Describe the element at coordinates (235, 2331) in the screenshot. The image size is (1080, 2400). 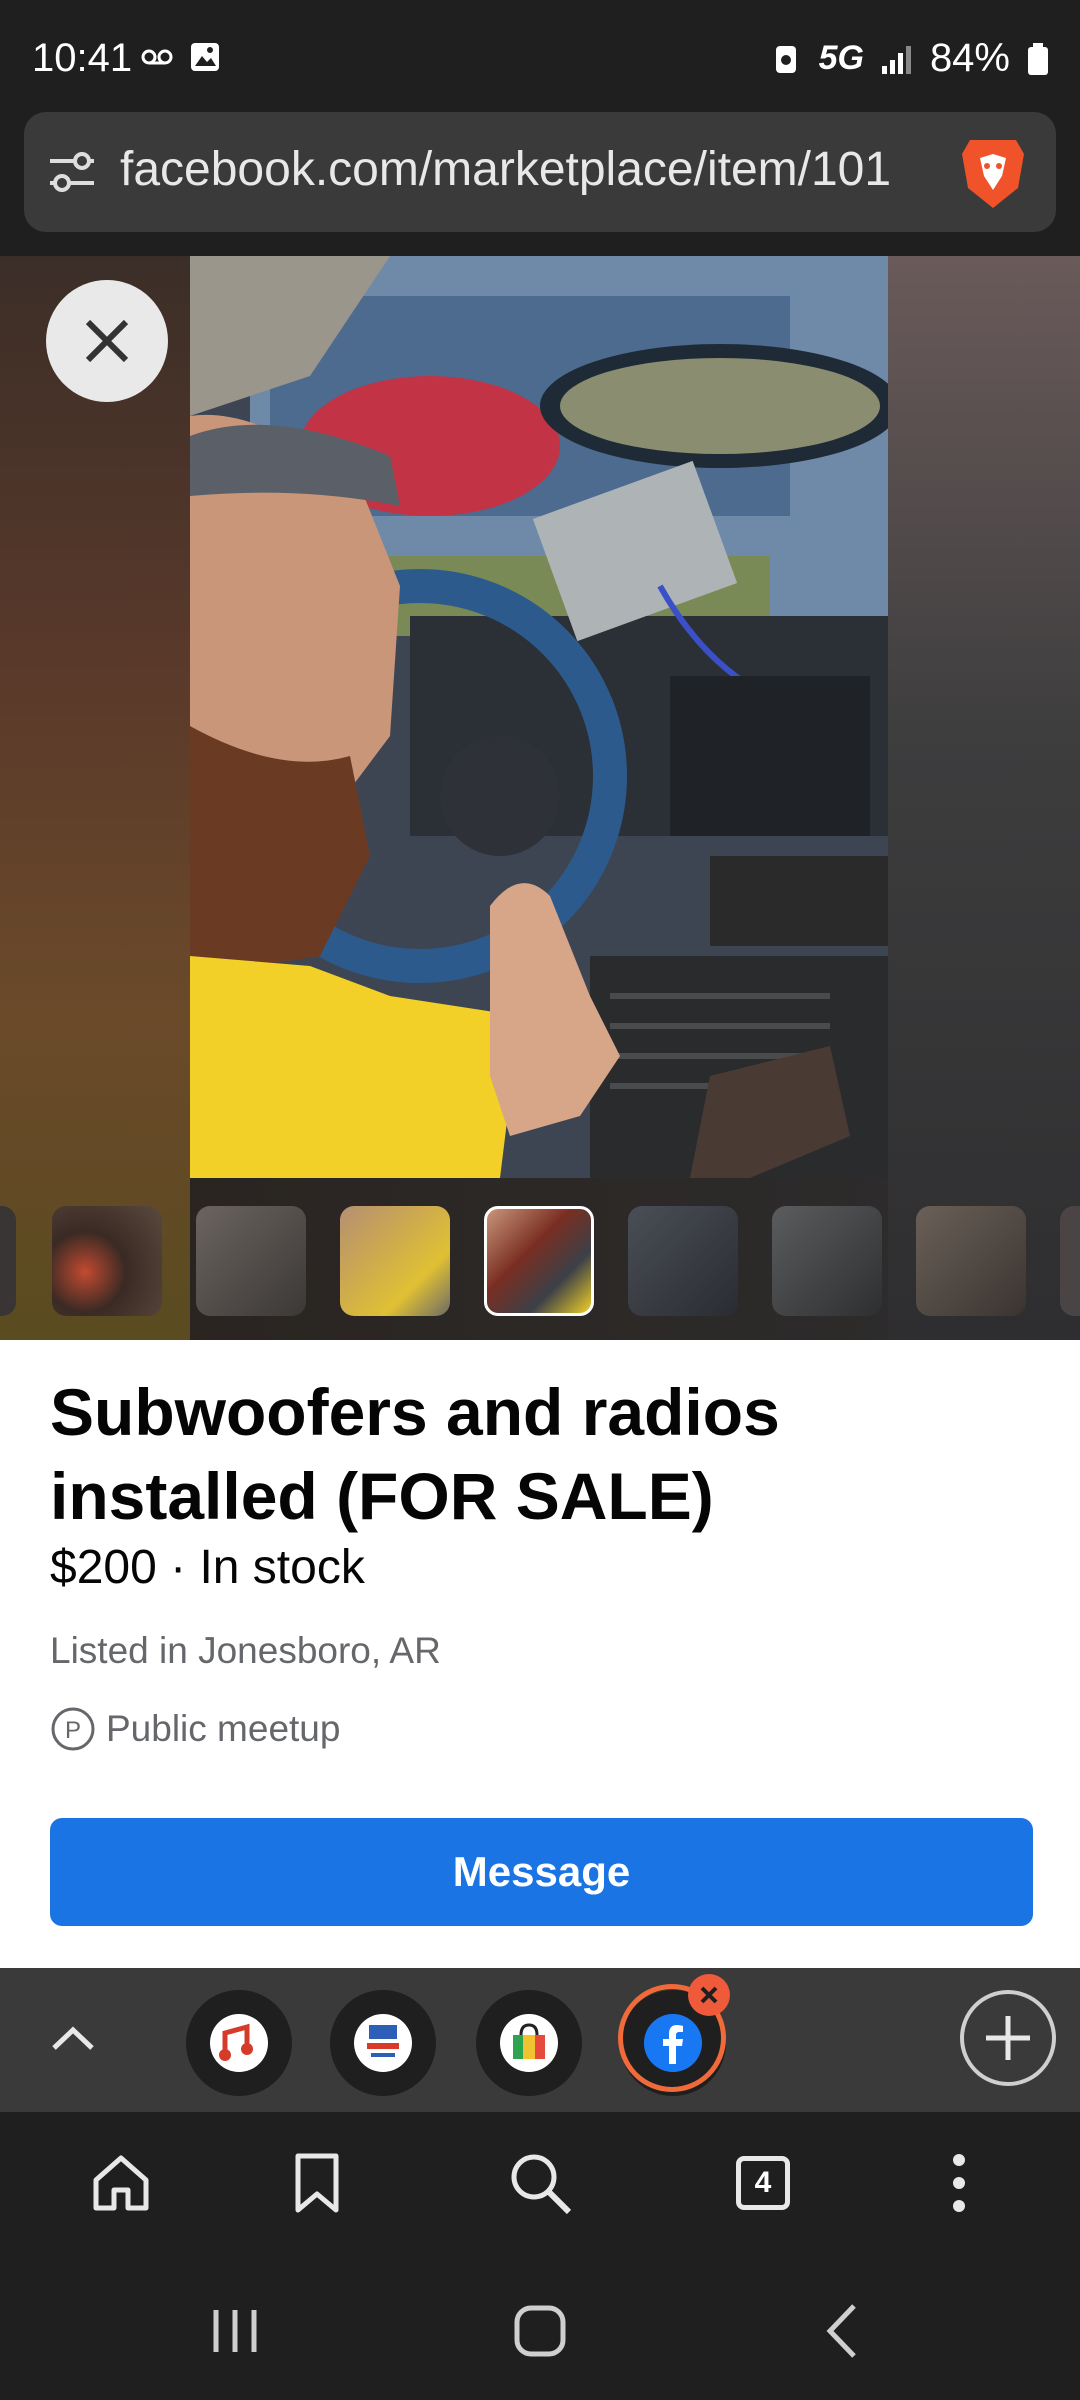
I see `recent-apps-icon` at that location.